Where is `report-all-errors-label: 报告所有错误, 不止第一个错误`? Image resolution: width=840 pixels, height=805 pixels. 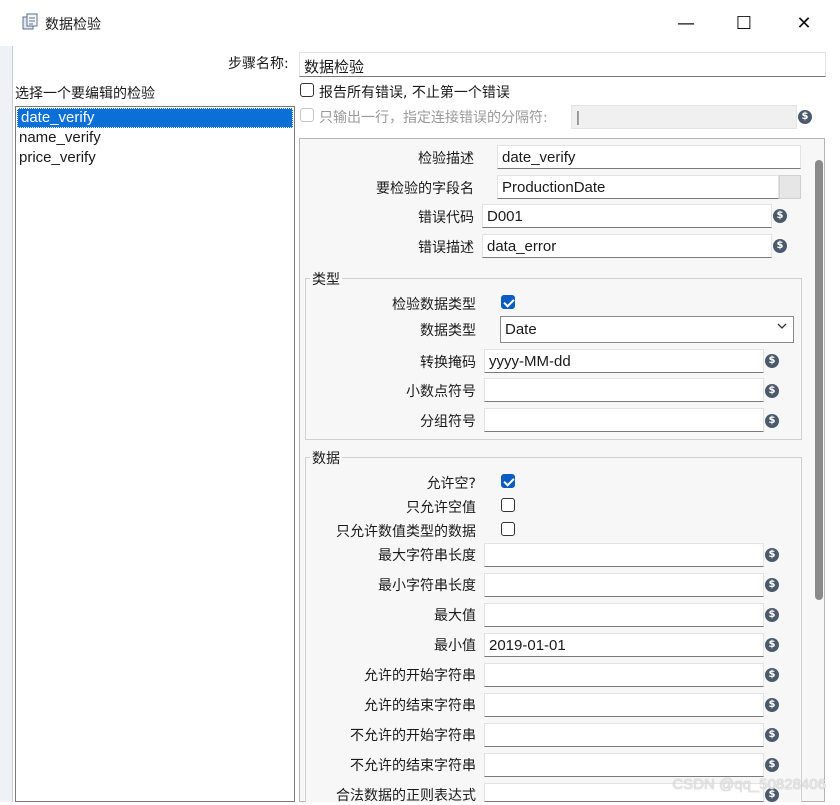
report-all-errors-label: 报告所有错误, 不止第一个错误 is located at coordinates (414, 93).